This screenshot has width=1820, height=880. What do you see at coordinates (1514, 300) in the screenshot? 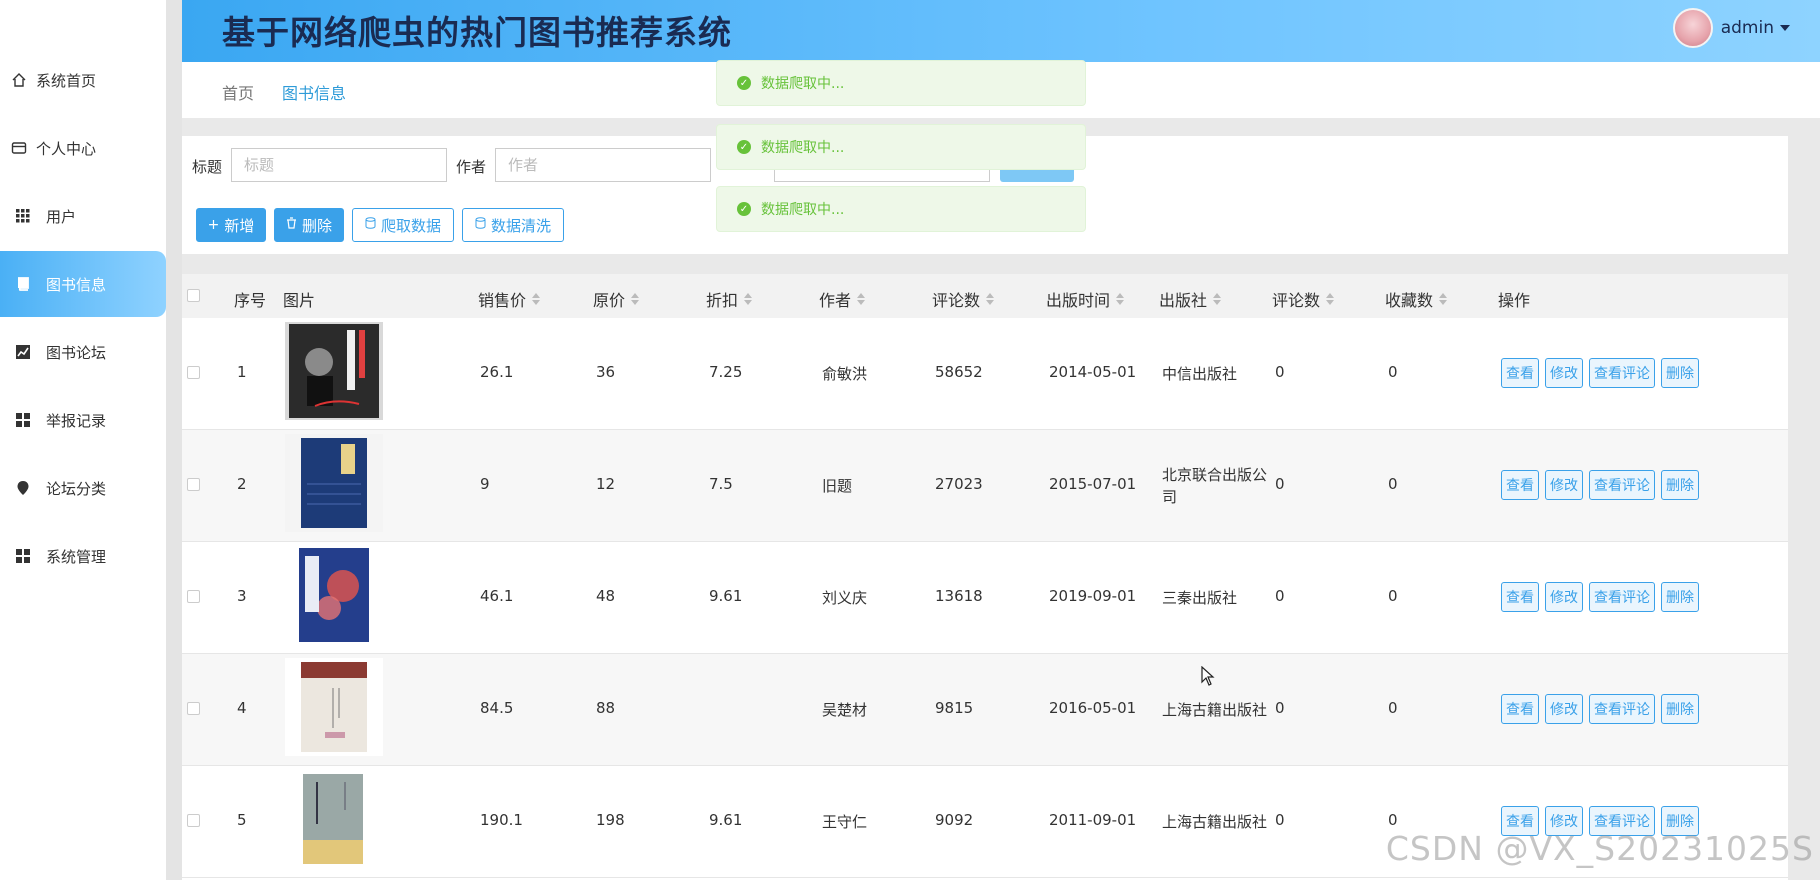
I see `col-actions: 操作` at bounding box center [1514, 300].